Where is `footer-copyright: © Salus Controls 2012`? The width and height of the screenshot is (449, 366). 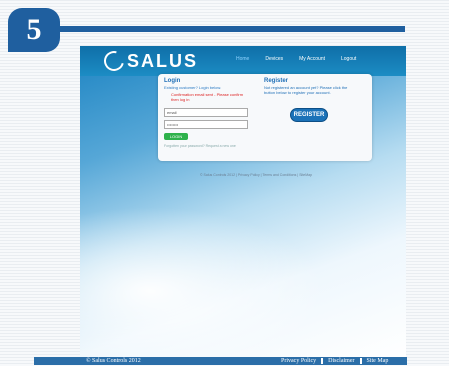 footer-copyright: © Salus Controls 2012 is located at coordinates (113, 361).